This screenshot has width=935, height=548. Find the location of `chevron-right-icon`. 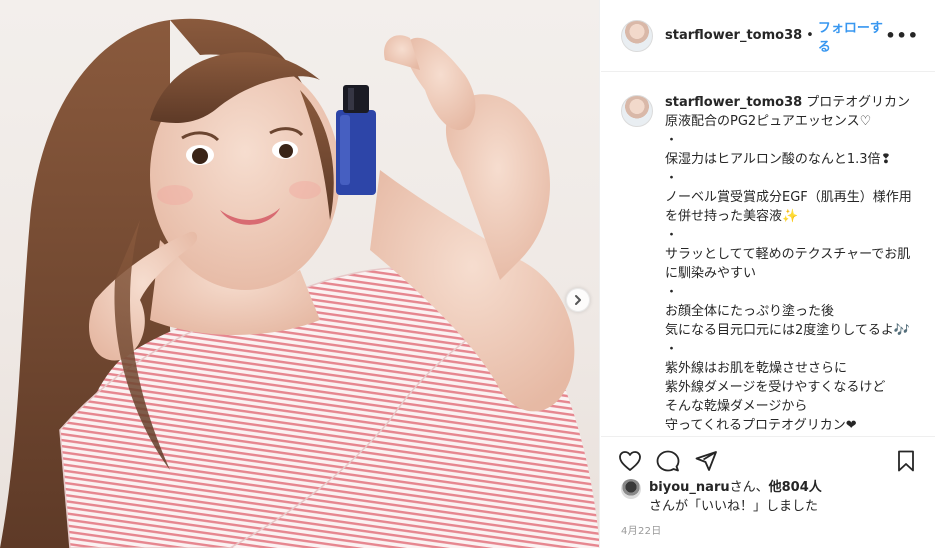

chevron-right-icon is located at coordinates (578, 300).